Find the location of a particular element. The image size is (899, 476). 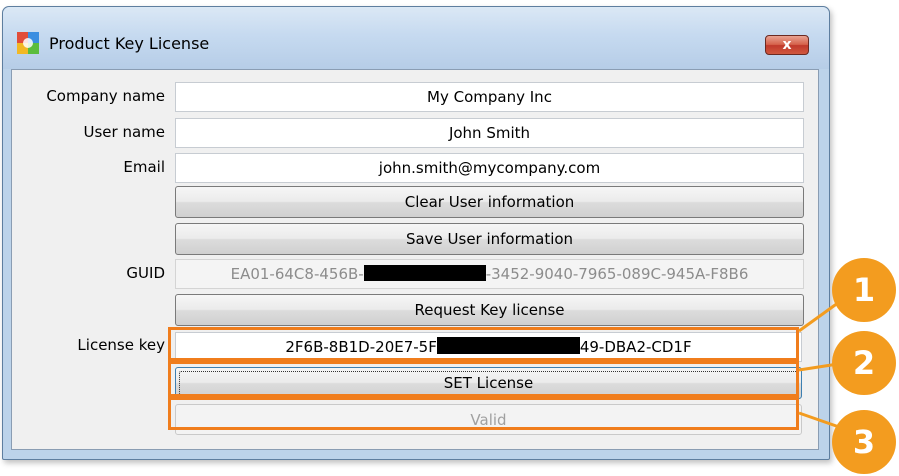

callout-2: 2 is located at coordinates (864, 363).